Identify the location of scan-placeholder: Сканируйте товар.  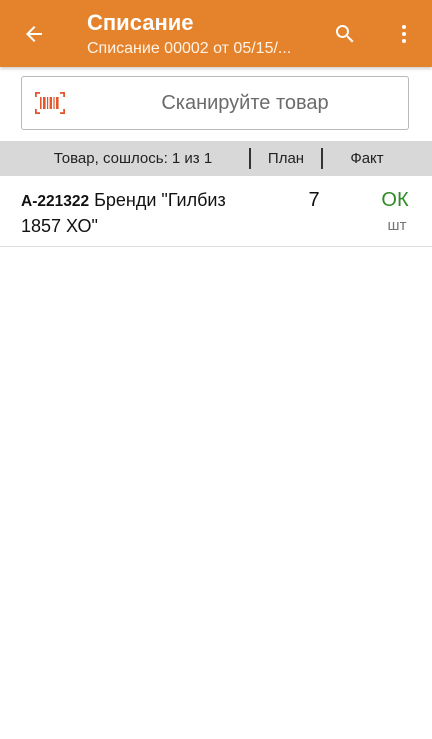
(245, 103).